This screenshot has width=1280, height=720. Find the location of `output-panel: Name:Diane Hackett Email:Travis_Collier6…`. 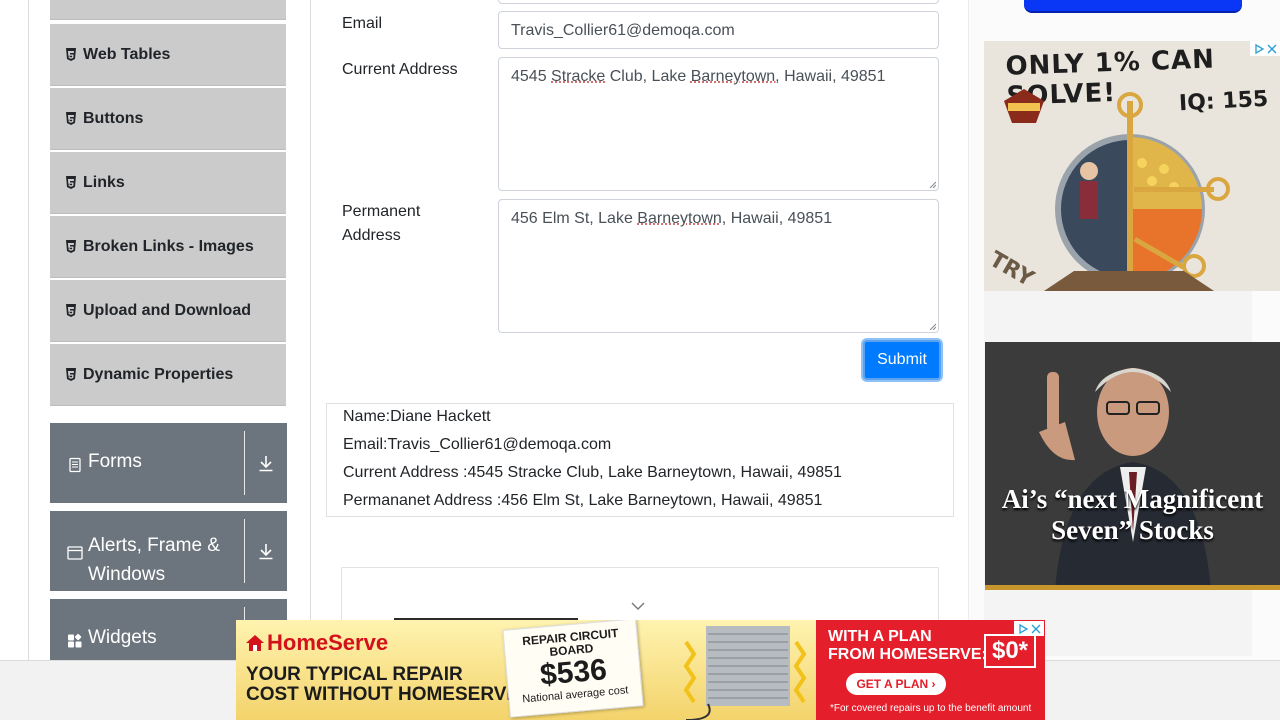

output-panel: Name:Diane Hackett Email:Travis_Collier6… is located at coordinates (640, 460).